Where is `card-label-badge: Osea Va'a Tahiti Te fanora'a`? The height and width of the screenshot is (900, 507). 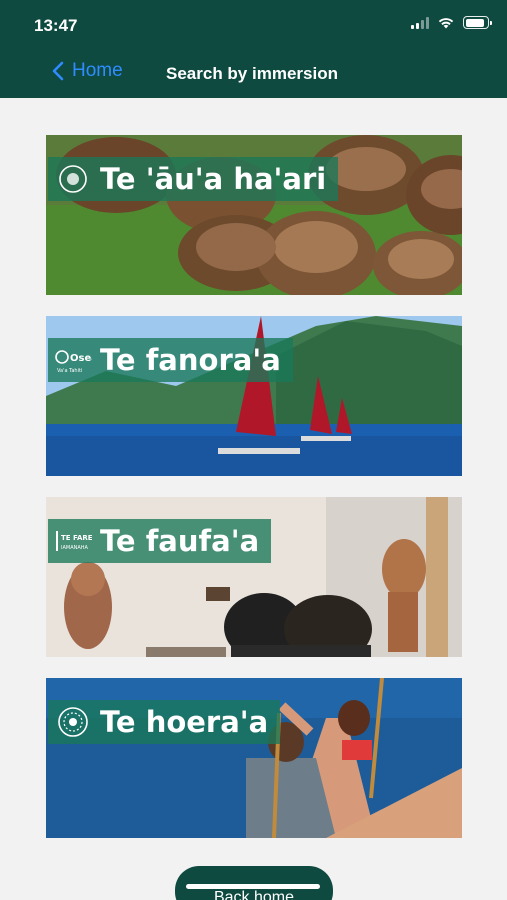
card-label-badge: Osea Va'a Tahiti Te fanora'a is located at coordinates (170, 360).